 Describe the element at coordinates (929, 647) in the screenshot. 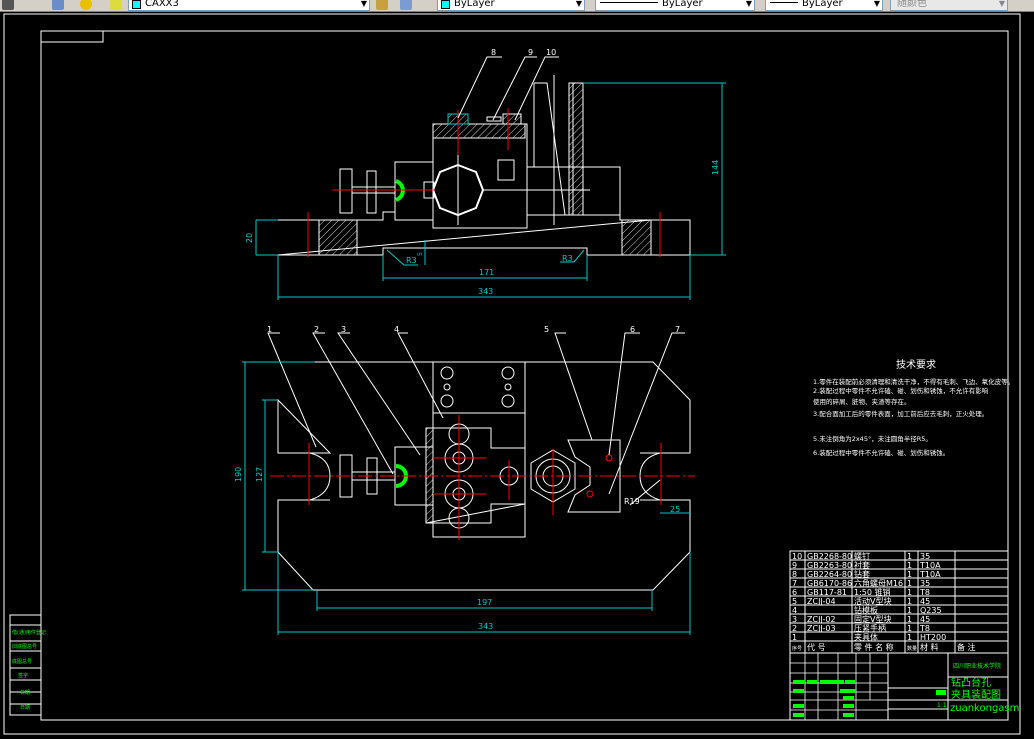

I see `bom-header-material: 材 料` at that location.